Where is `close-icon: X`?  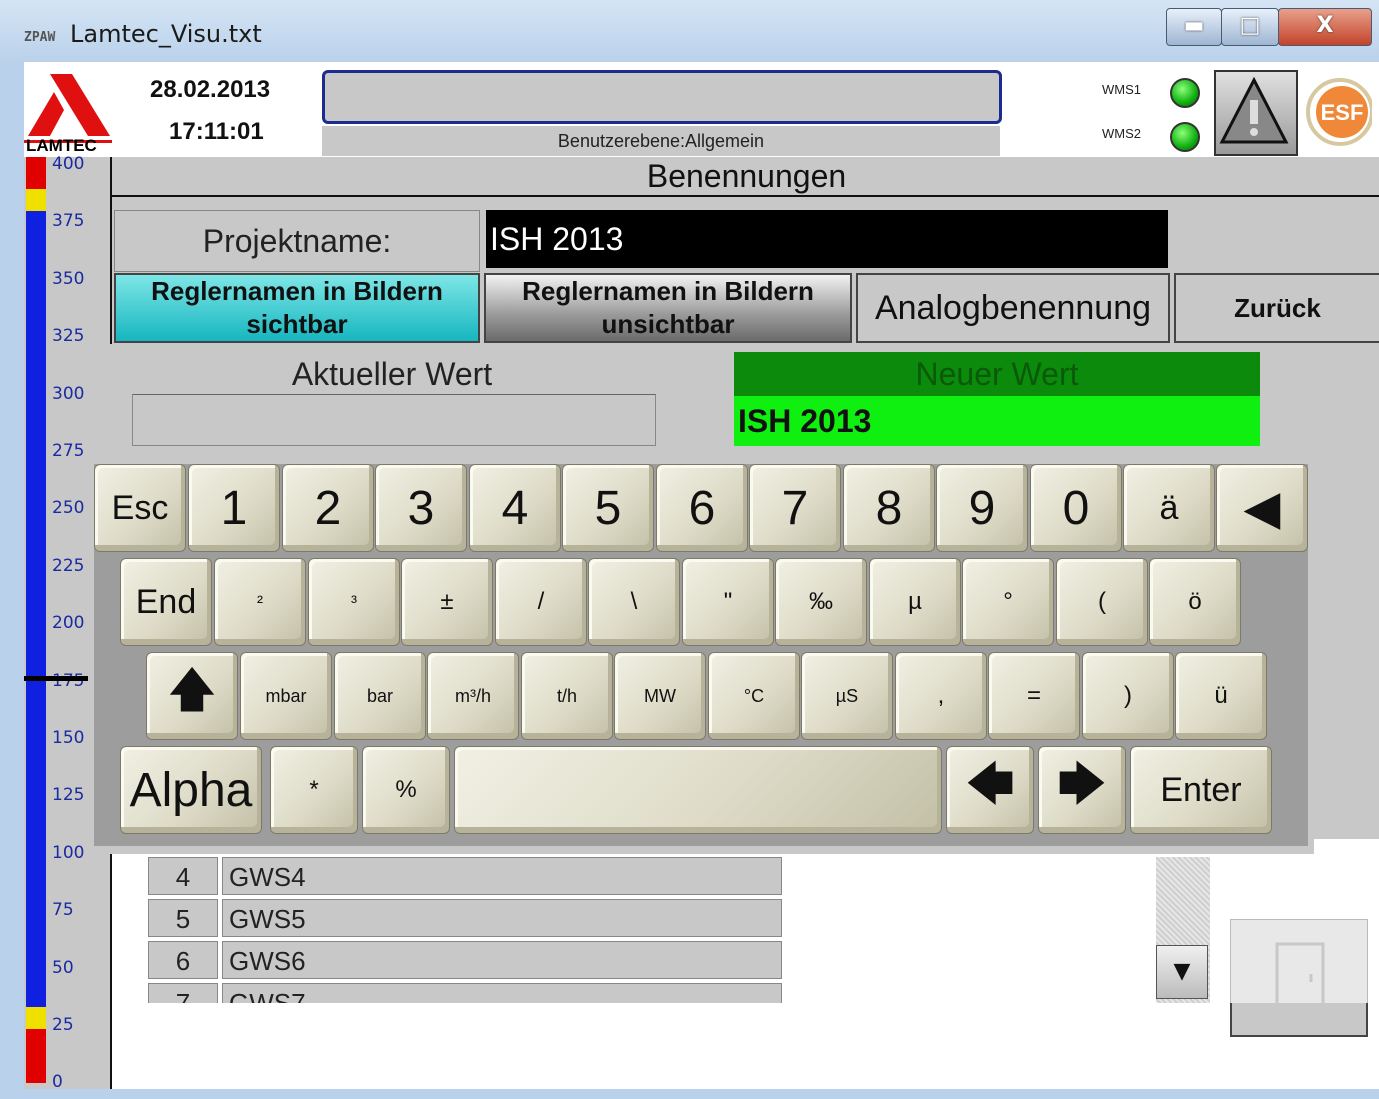
close-icon: X is located at coordinates (1325, 25).